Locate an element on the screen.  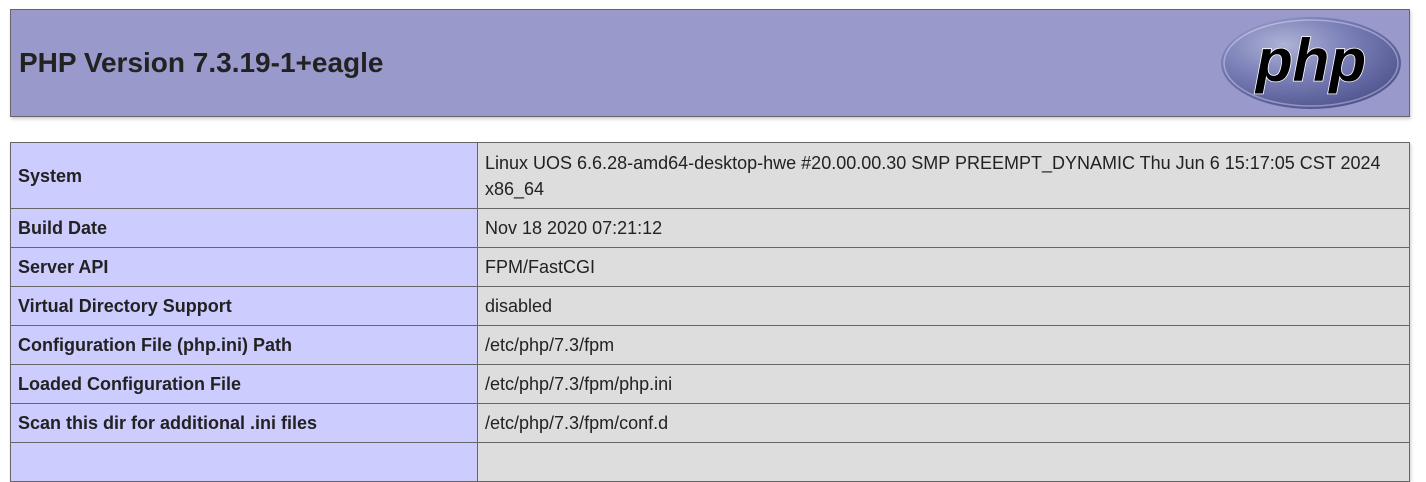
row-value is located at coordinates (943, 462).